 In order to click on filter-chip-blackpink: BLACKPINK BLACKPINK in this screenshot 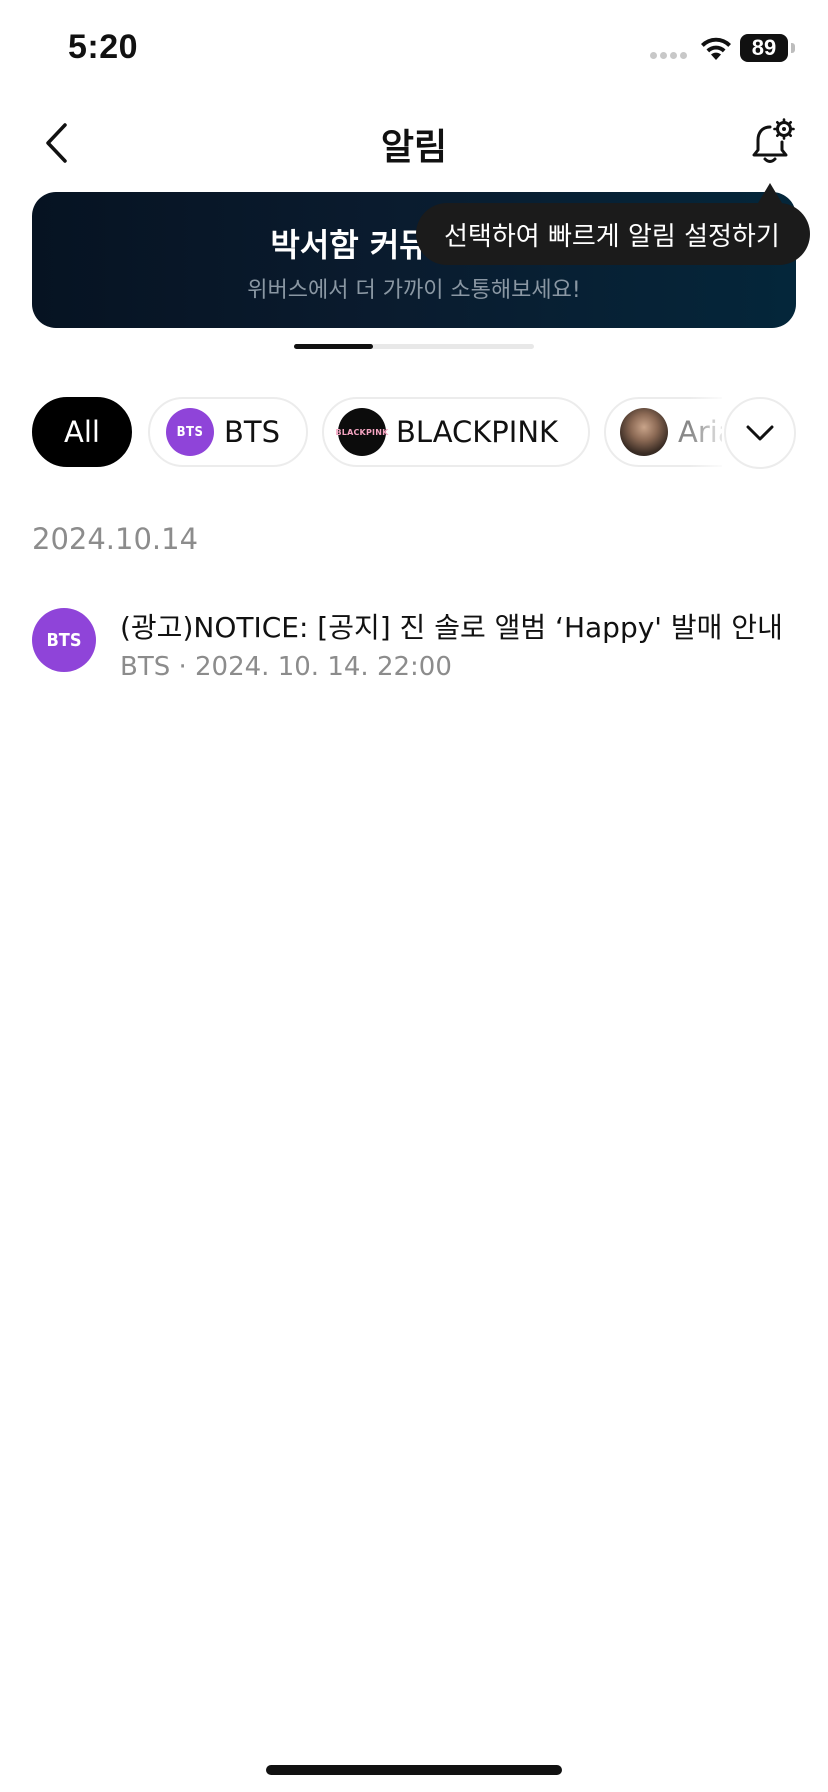, I will do `click(456, 432)`.